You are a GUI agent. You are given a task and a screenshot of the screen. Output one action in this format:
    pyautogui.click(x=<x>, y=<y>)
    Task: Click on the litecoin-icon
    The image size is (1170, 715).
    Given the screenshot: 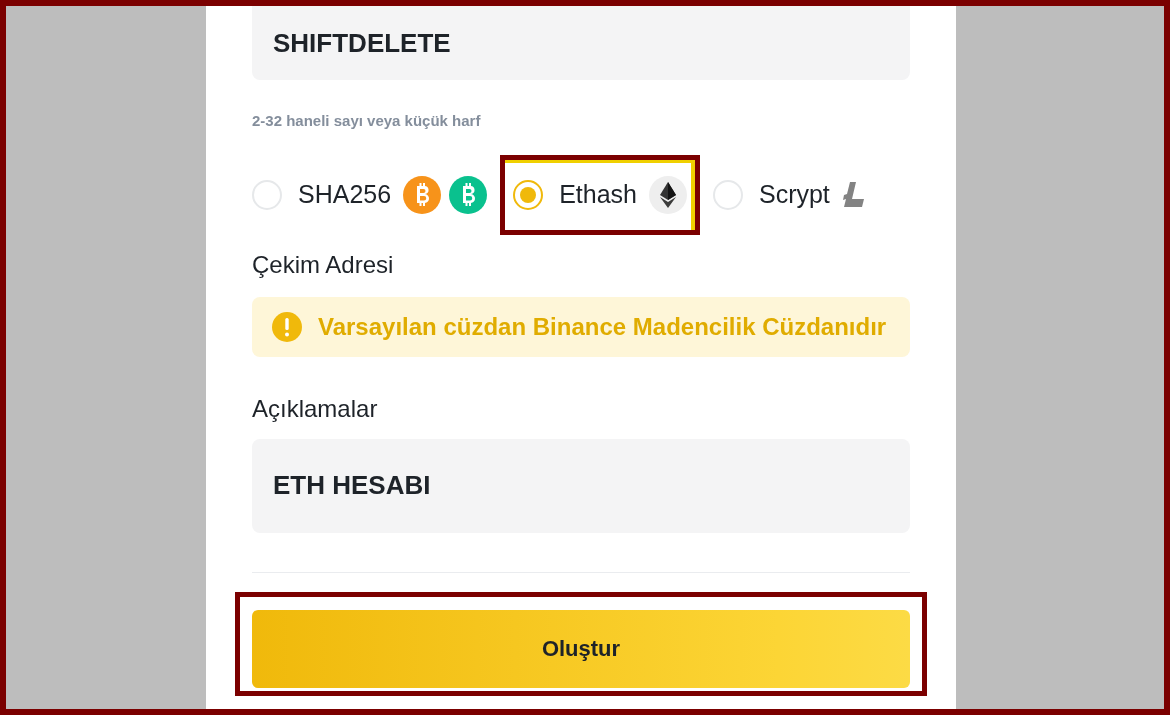 What is the action you would take?
    pyautogui.click(x=853, y=194)
    